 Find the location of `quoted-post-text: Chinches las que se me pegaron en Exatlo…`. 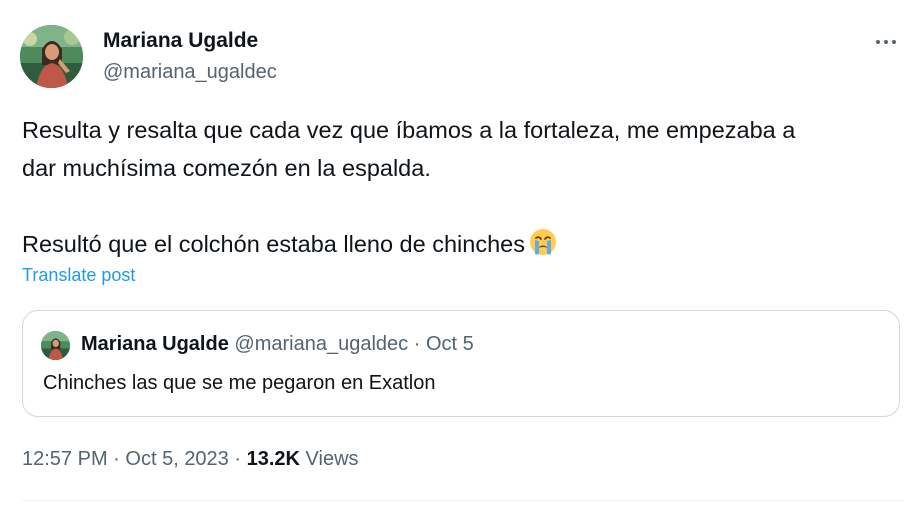

quoted-post-text: Chinches las que se me pegaron en Exatlo… is located at coordinates (239, 383).